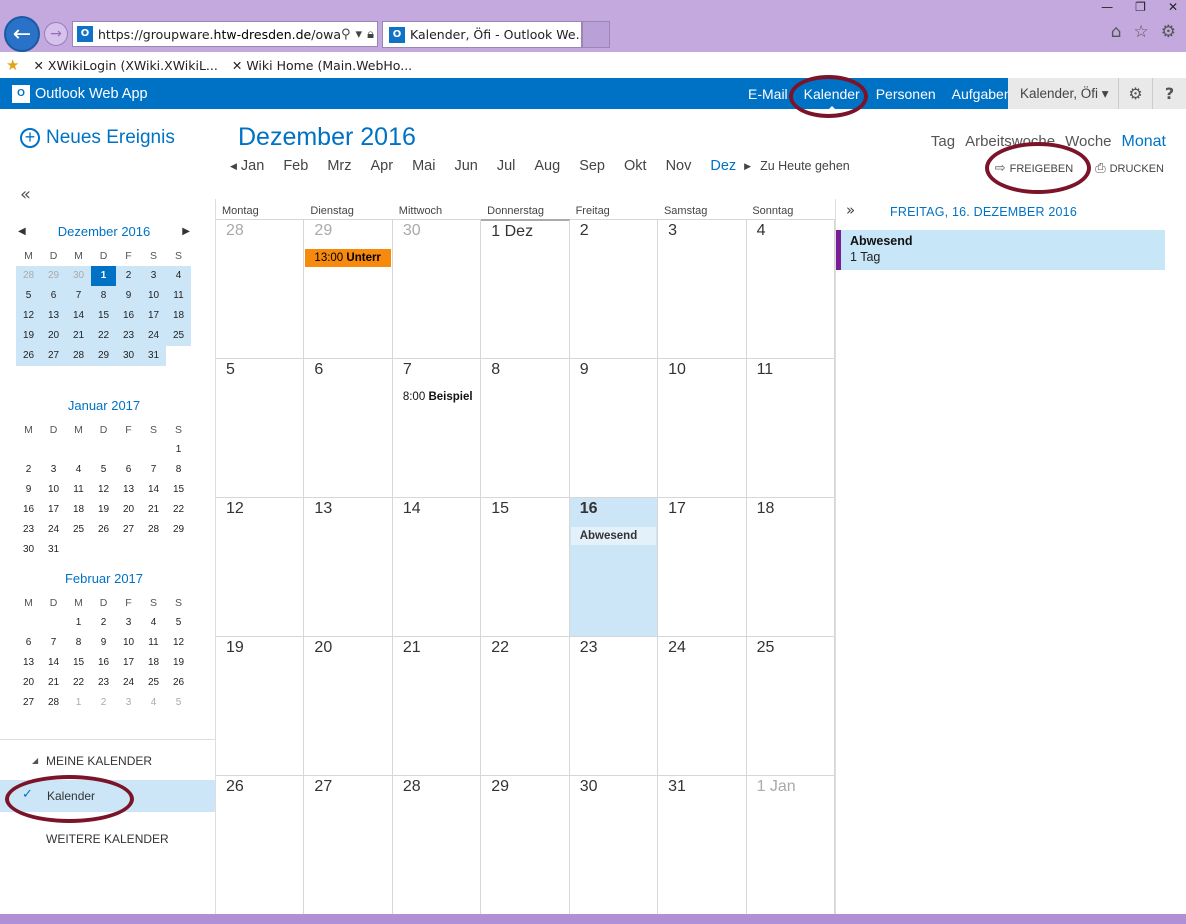 This screenshot has height=924, width=1186. What do you see at coordinates (702, 288) in the screenshot?
I see `calendar-day-cell: 3` at bounding box center [702, 288].